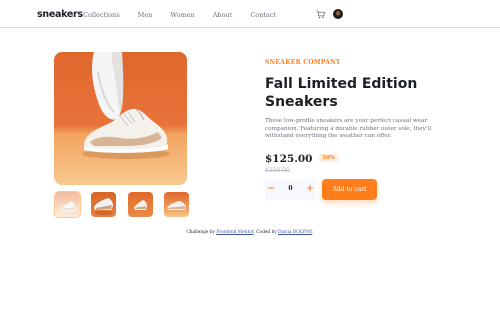  Describe the element at coordinates (310, 189) in the screenshot. I see `increase-quantity-button: +` at that location.